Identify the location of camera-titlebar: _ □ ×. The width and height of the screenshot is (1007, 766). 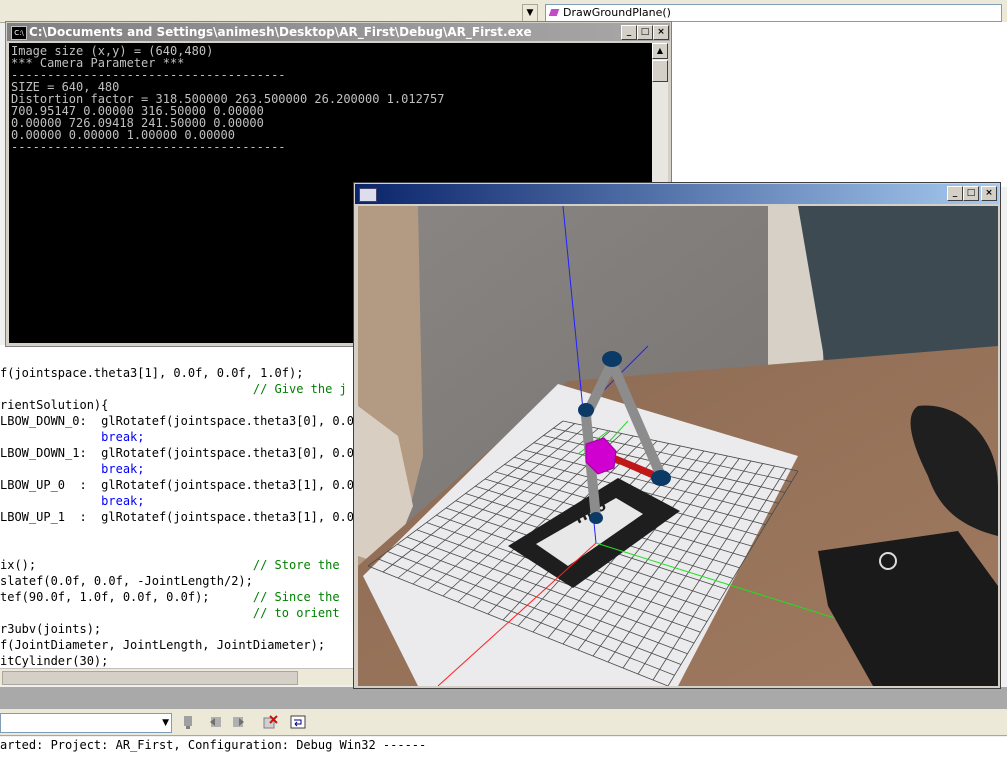
(677, 194).